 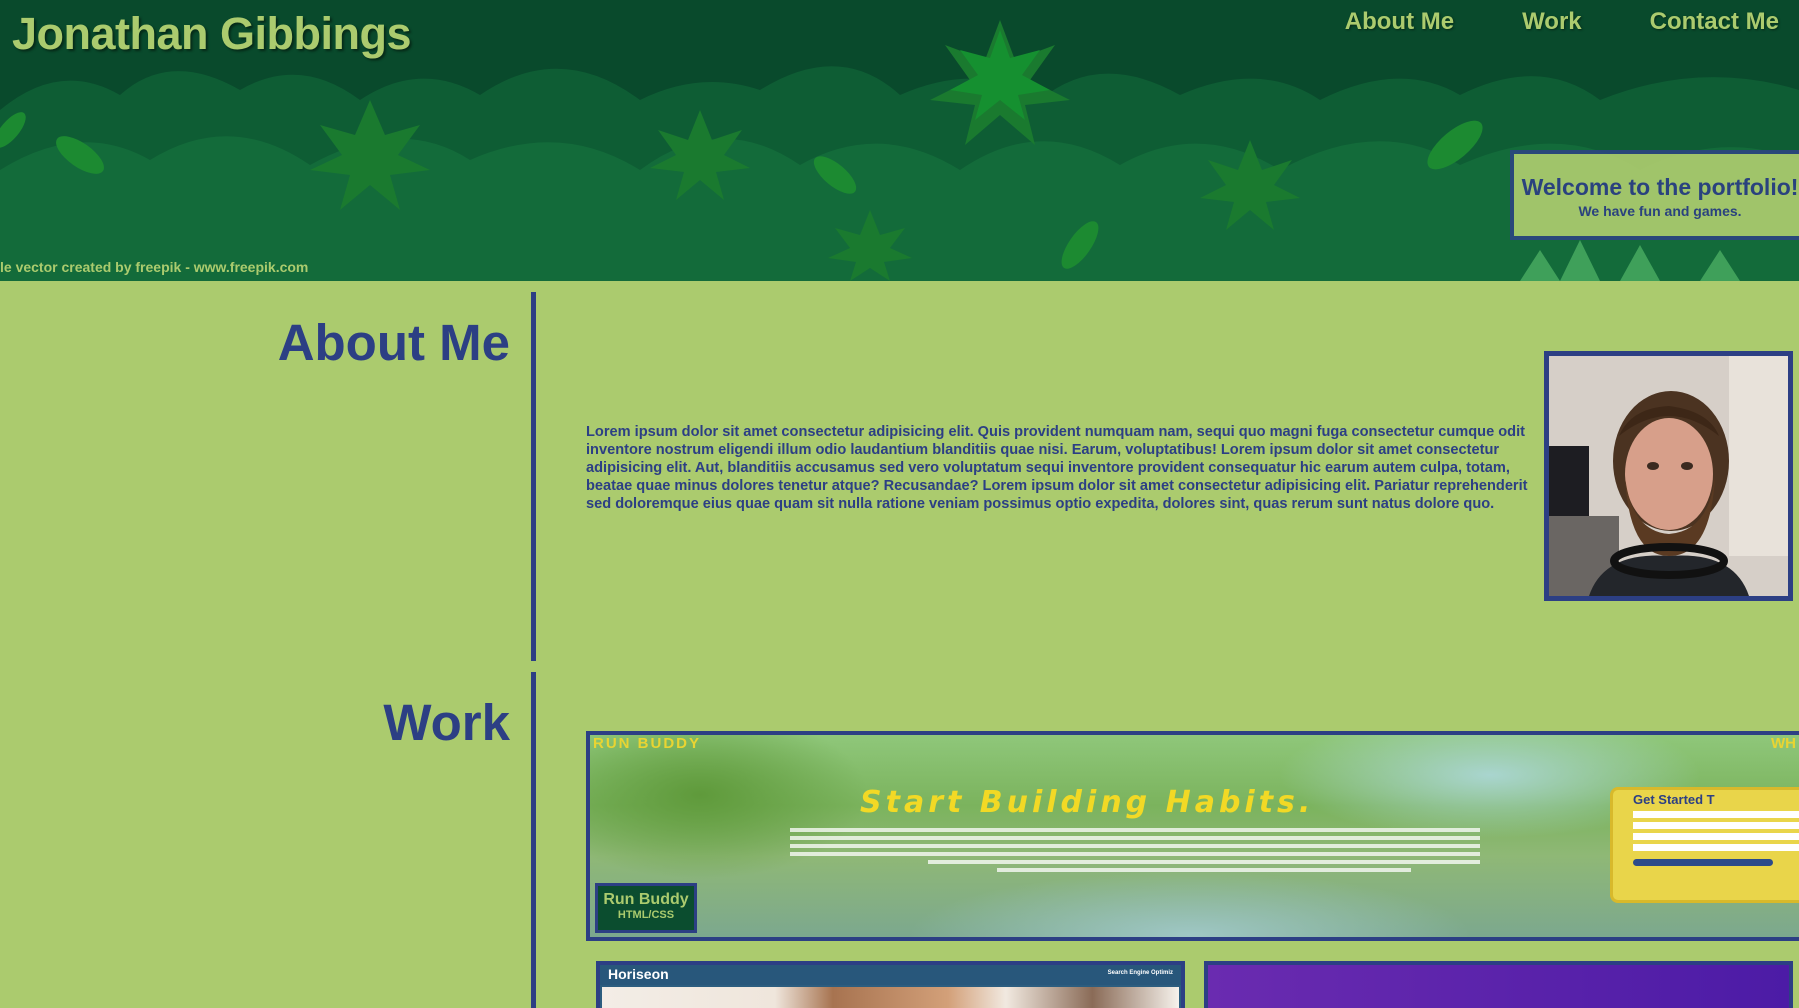 I want to click on main-nav: About Me Work Contact Me, so click(x=1555, y=22).